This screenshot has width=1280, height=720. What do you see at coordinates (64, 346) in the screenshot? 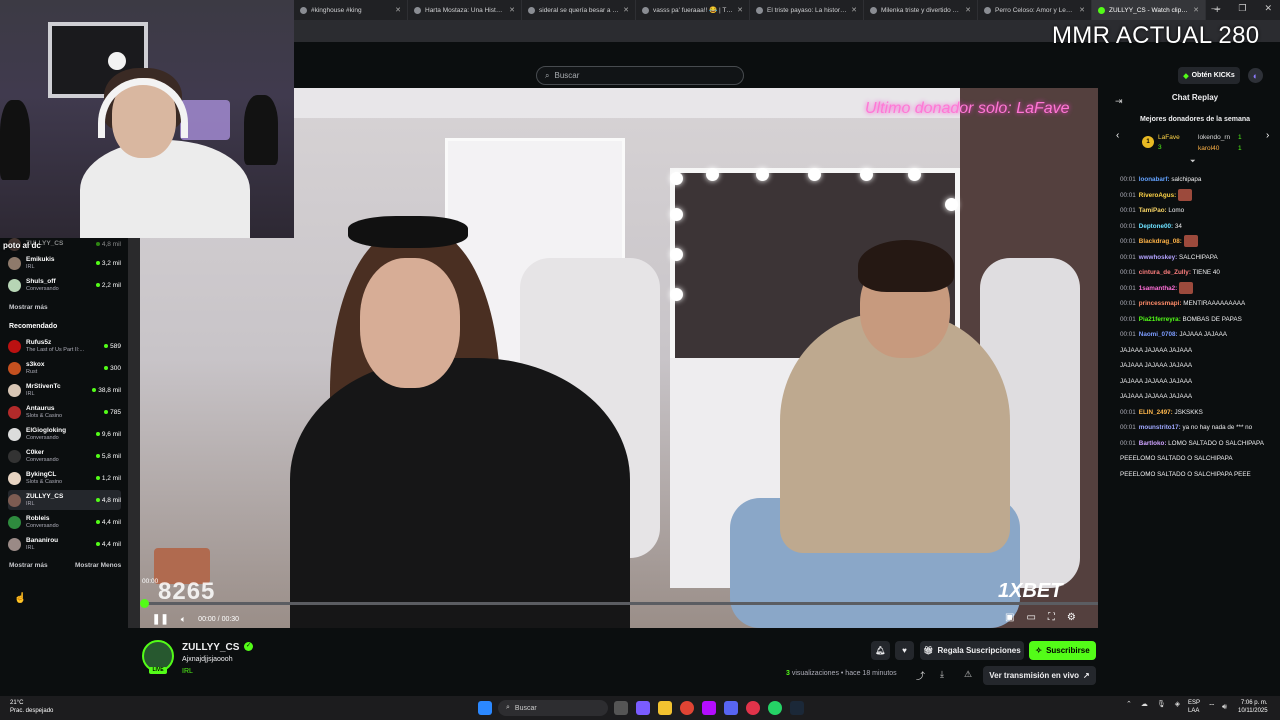
I see `sidebar-channel: Rufus5z The Last of Us Part II:... 589` at bounding box center [64, 346].